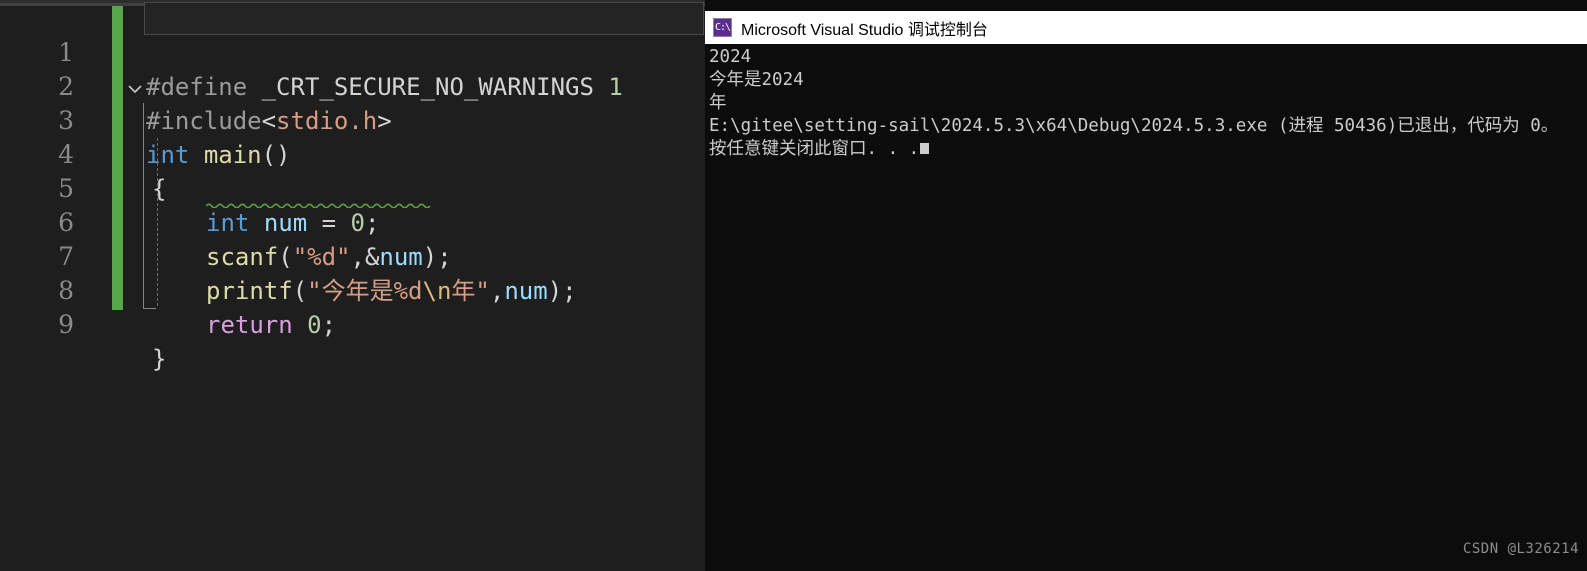 The width and height of the screenshot is (1587, 571). What do you see at coordinates (352, 255) in the screenshot?
I see `code-line: 7 printf("今年是%d\n年",num);` at bounding box center [352, 255].